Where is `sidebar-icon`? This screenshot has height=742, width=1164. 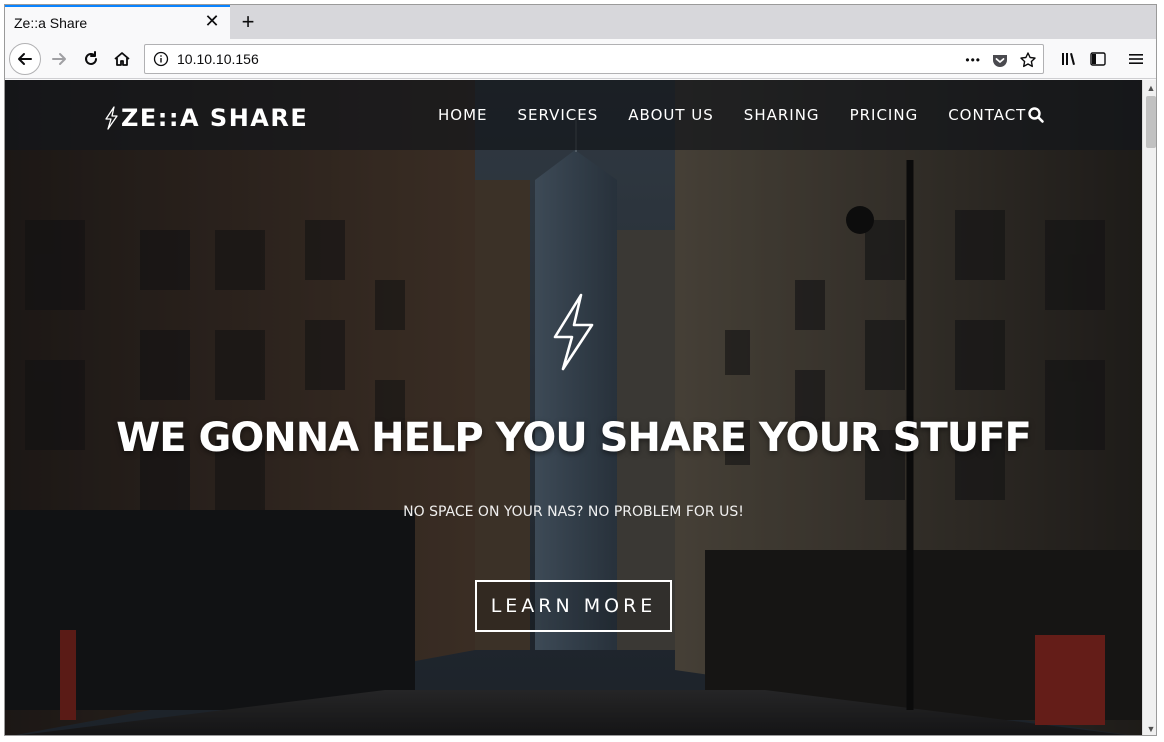
sidebar-icon is located at coordinates (1098, 59).